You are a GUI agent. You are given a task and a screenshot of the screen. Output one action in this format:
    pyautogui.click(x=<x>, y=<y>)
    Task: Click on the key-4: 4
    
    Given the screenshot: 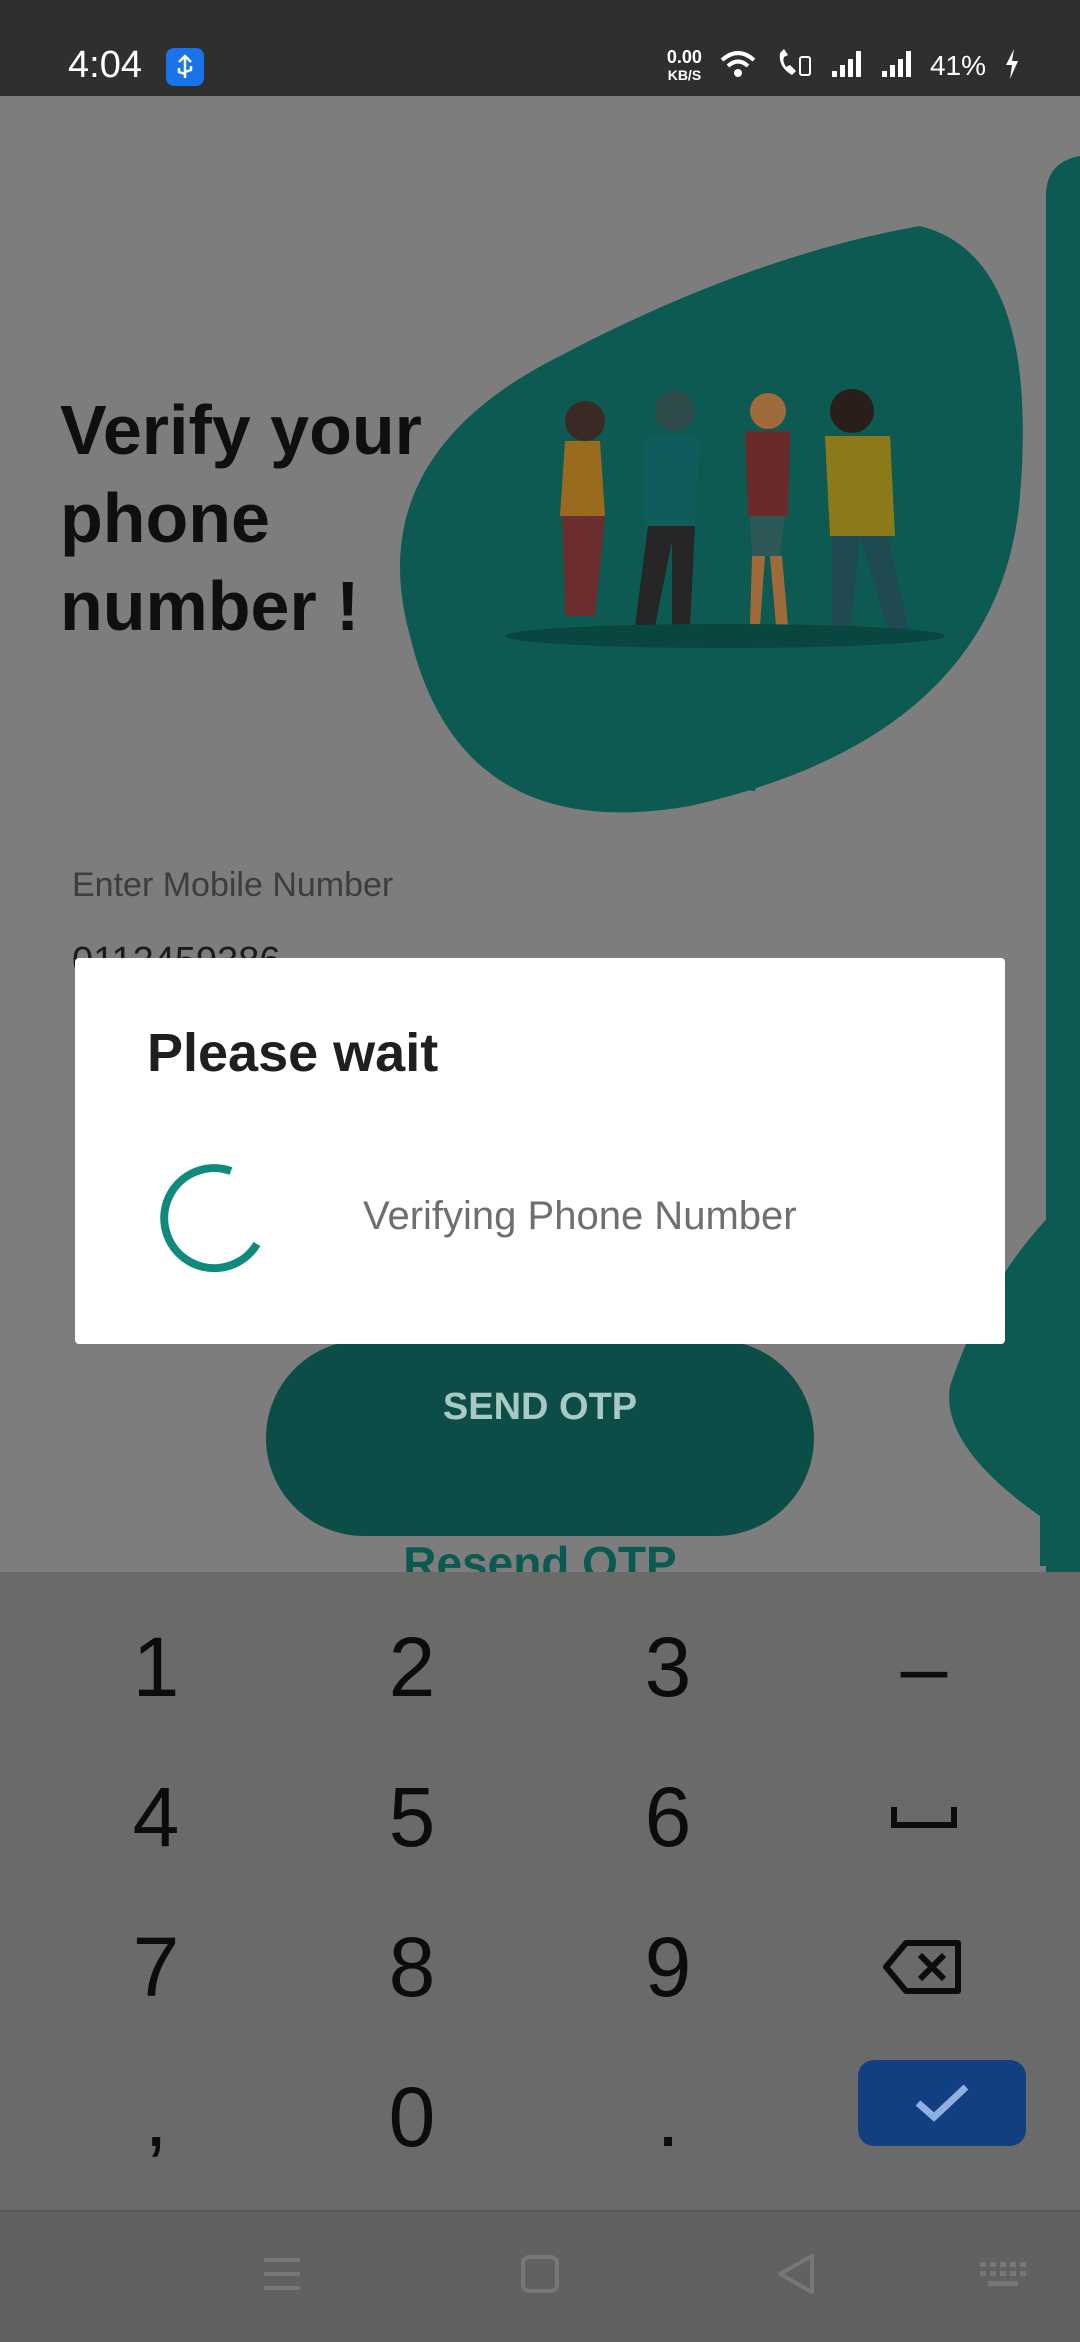 What is the action you would take?
    pyautogui.click(x=156, y=1817)
    